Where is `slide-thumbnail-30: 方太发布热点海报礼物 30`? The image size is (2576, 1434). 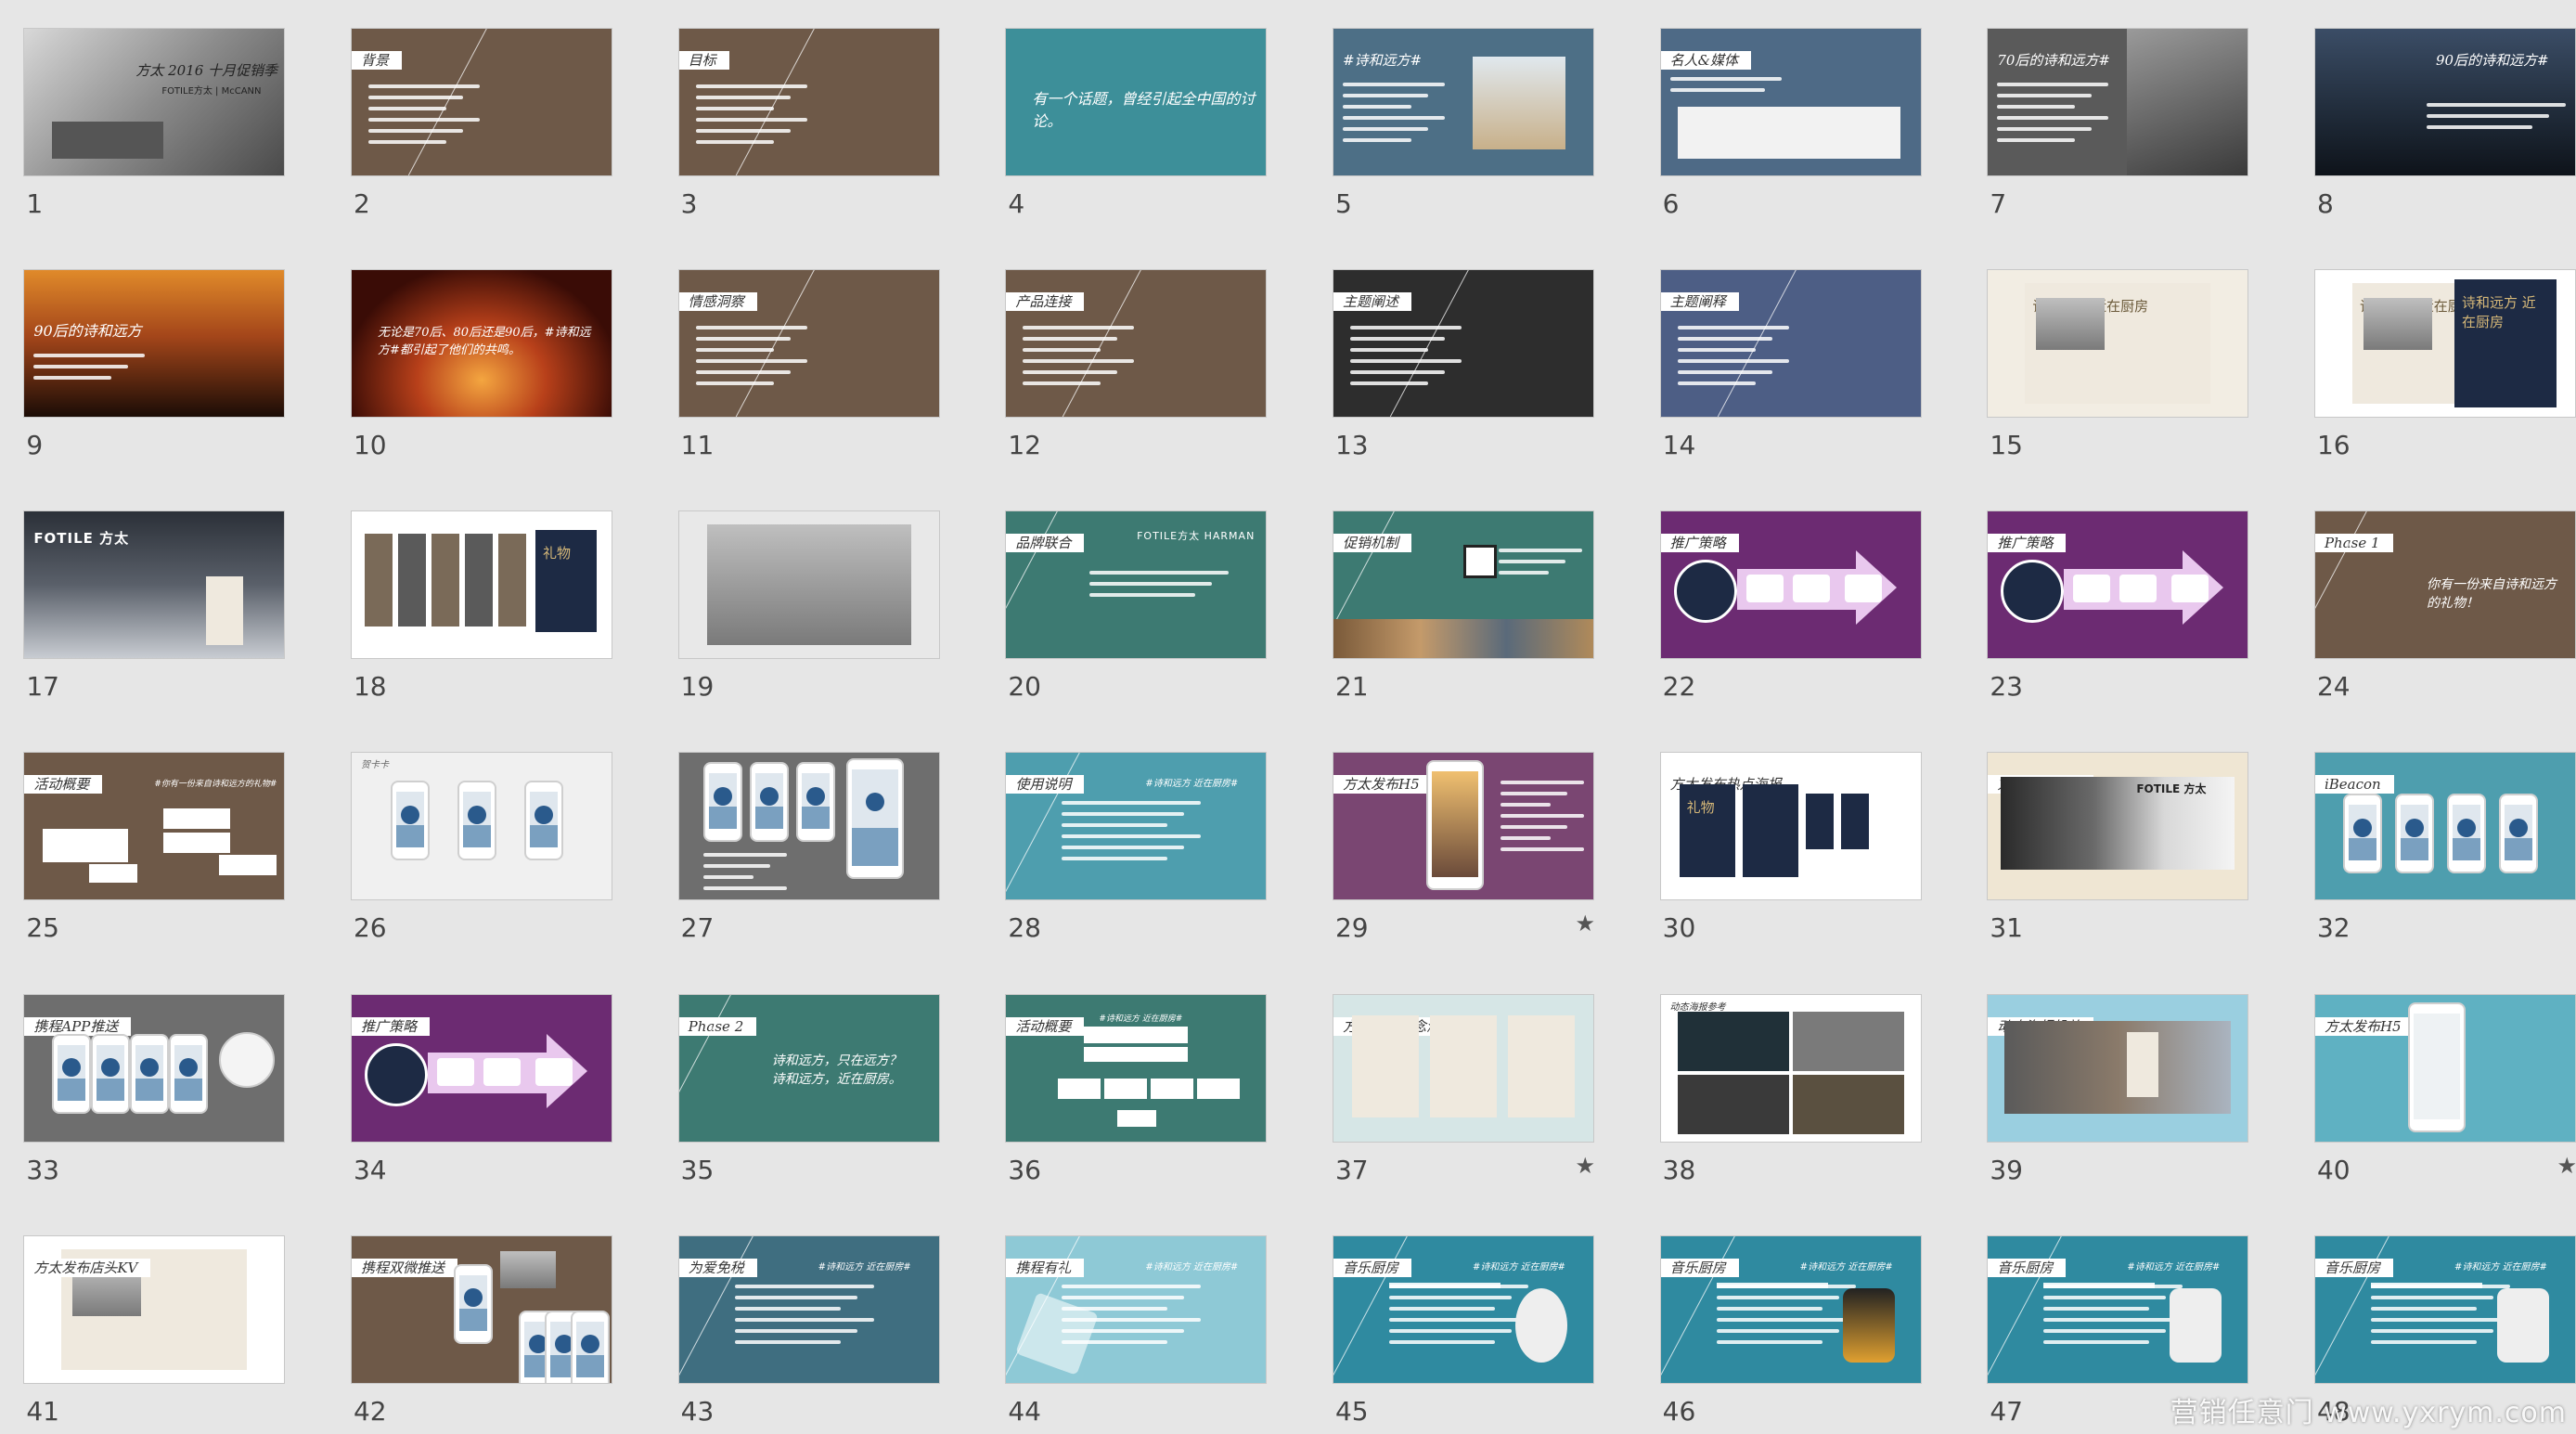 slide-thumbnail-30: 方太发布热点海报礼物 30 is located at coordinates (1790, 850).